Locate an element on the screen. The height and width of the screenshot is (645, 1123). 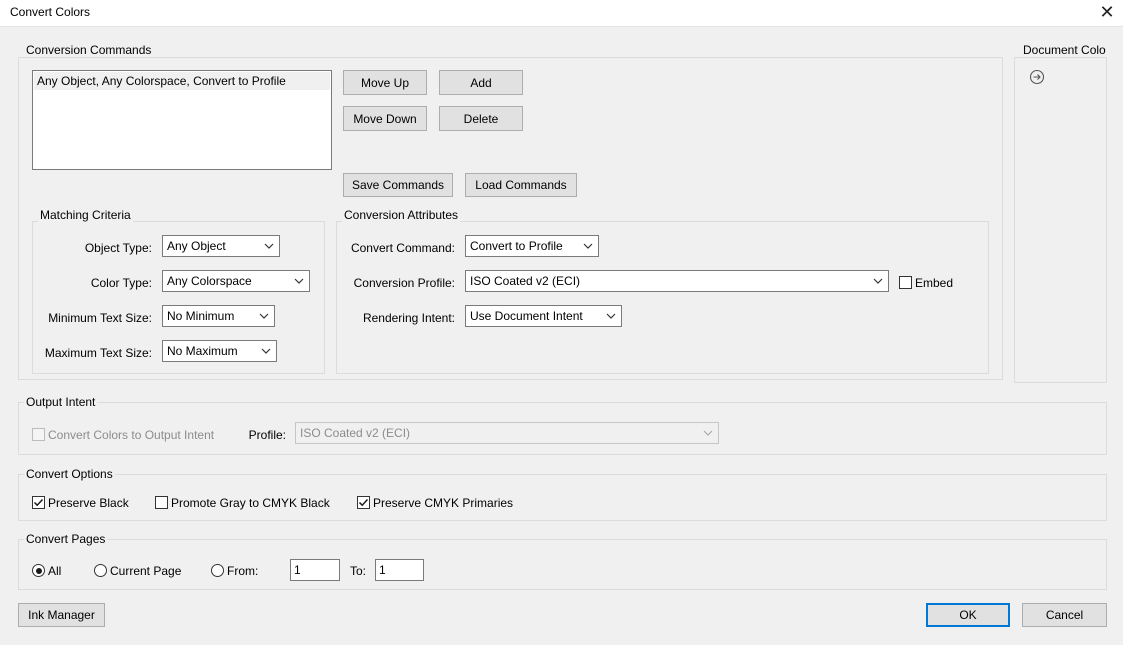
all-pages-radio is located at coordinates (38, 570).